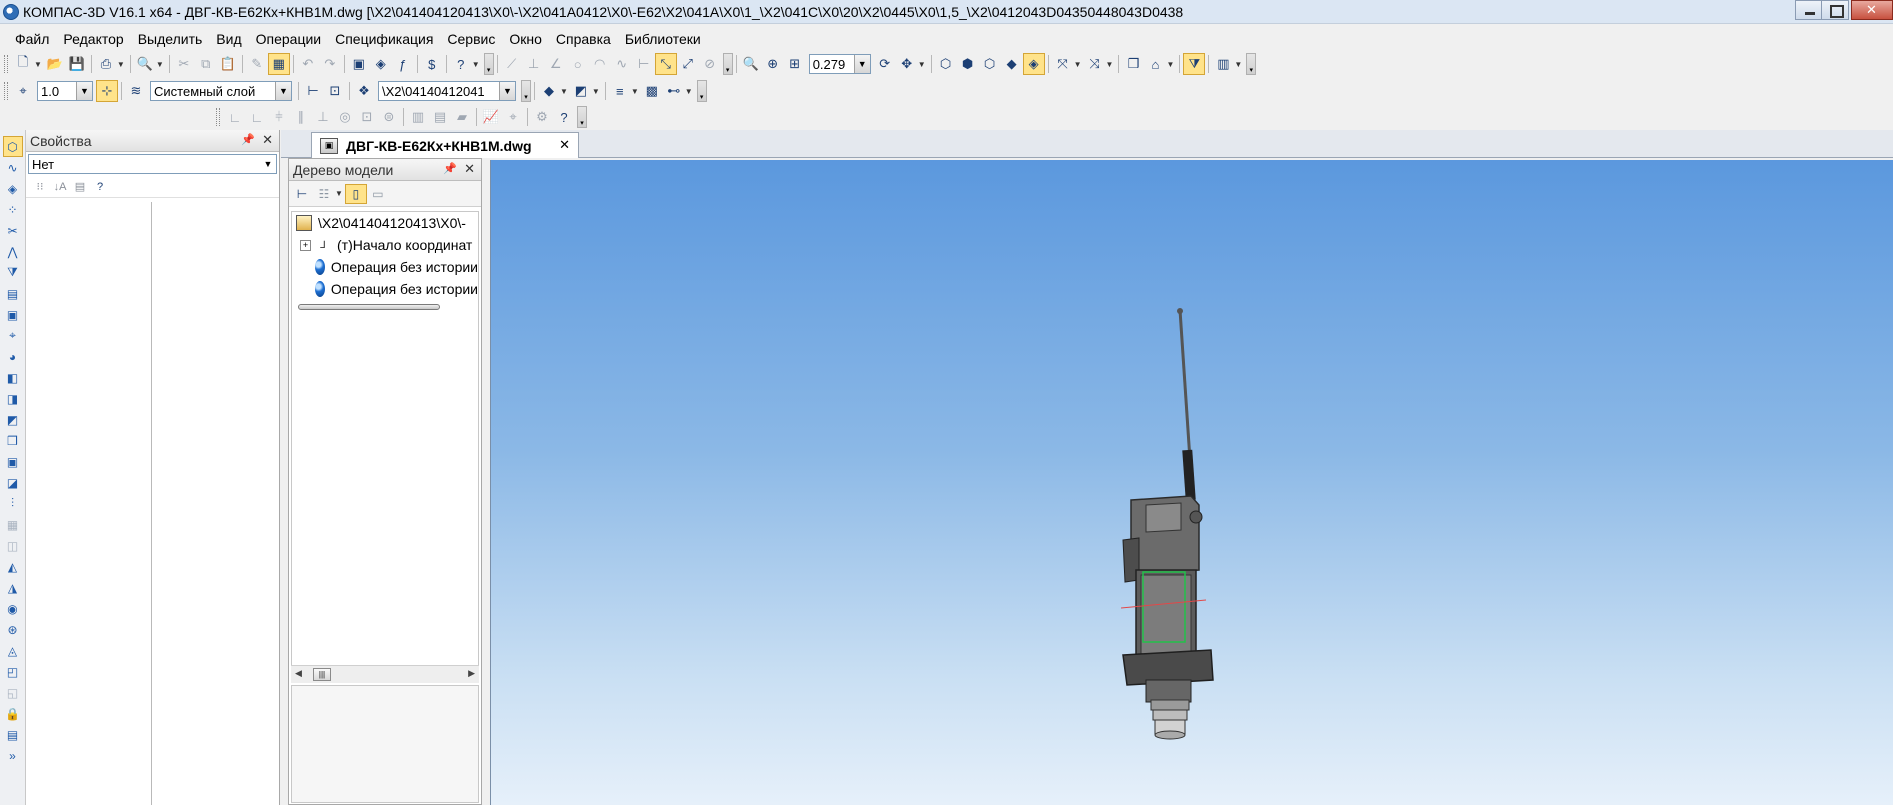  What do you see at coordinates (447, 91) in the screenshot?
I see `variant-combobox: \X2\04140412041 ▼` at bounding box center [447, 91].